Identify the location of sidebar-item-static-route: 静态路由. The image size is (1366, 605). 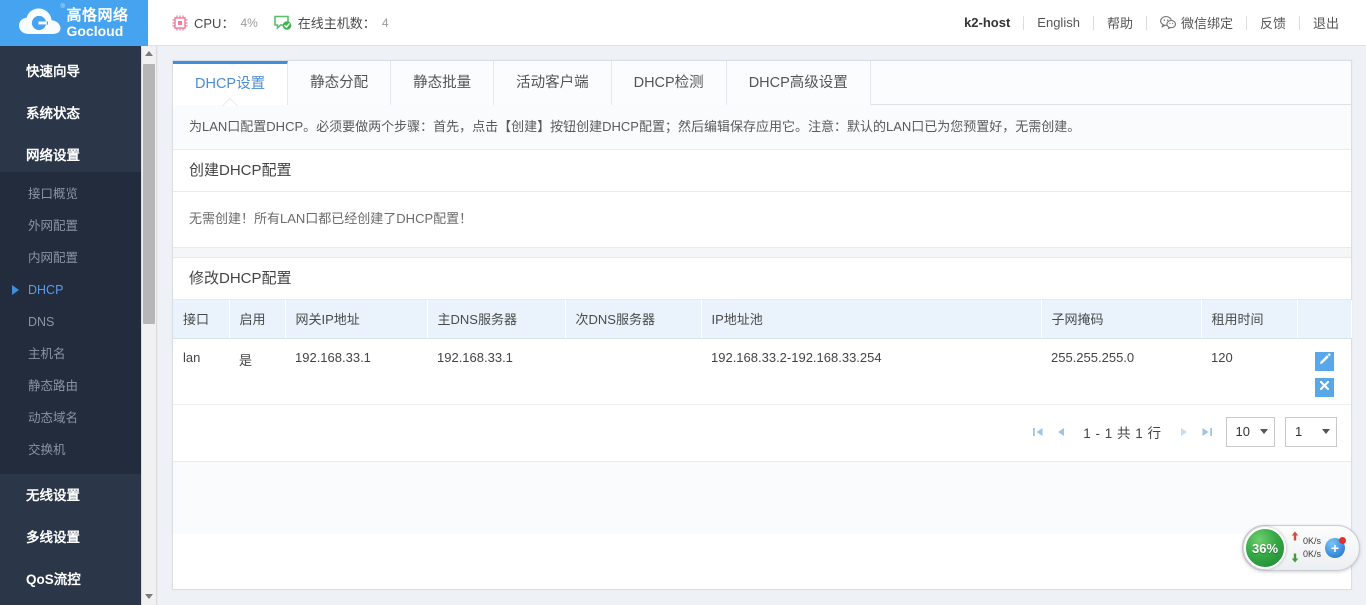
(74, 386).